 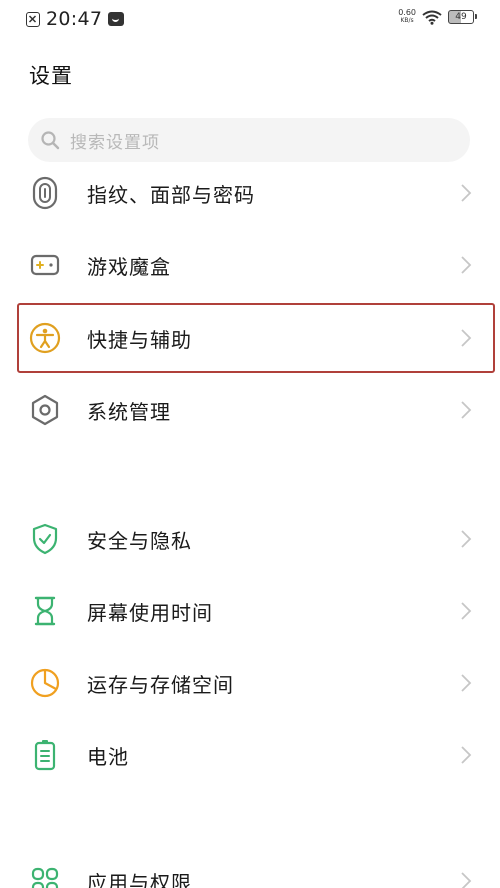 I want to click on accessibility-icon, so click(x=45, y=338).